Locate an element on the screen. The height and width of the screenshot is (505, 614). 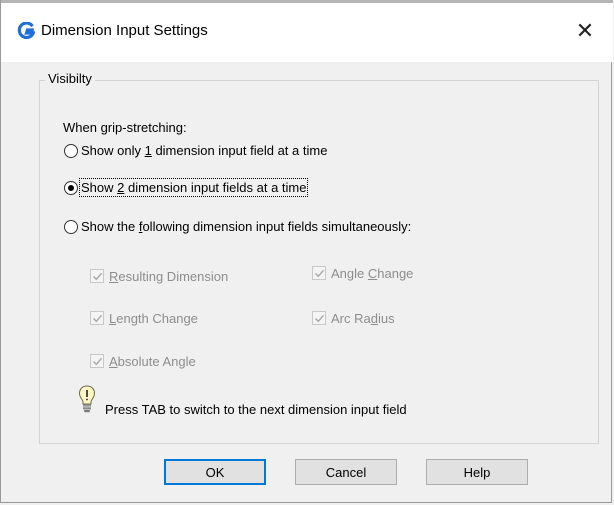
checkbox-angle-change is located at coordinates (319, 273).